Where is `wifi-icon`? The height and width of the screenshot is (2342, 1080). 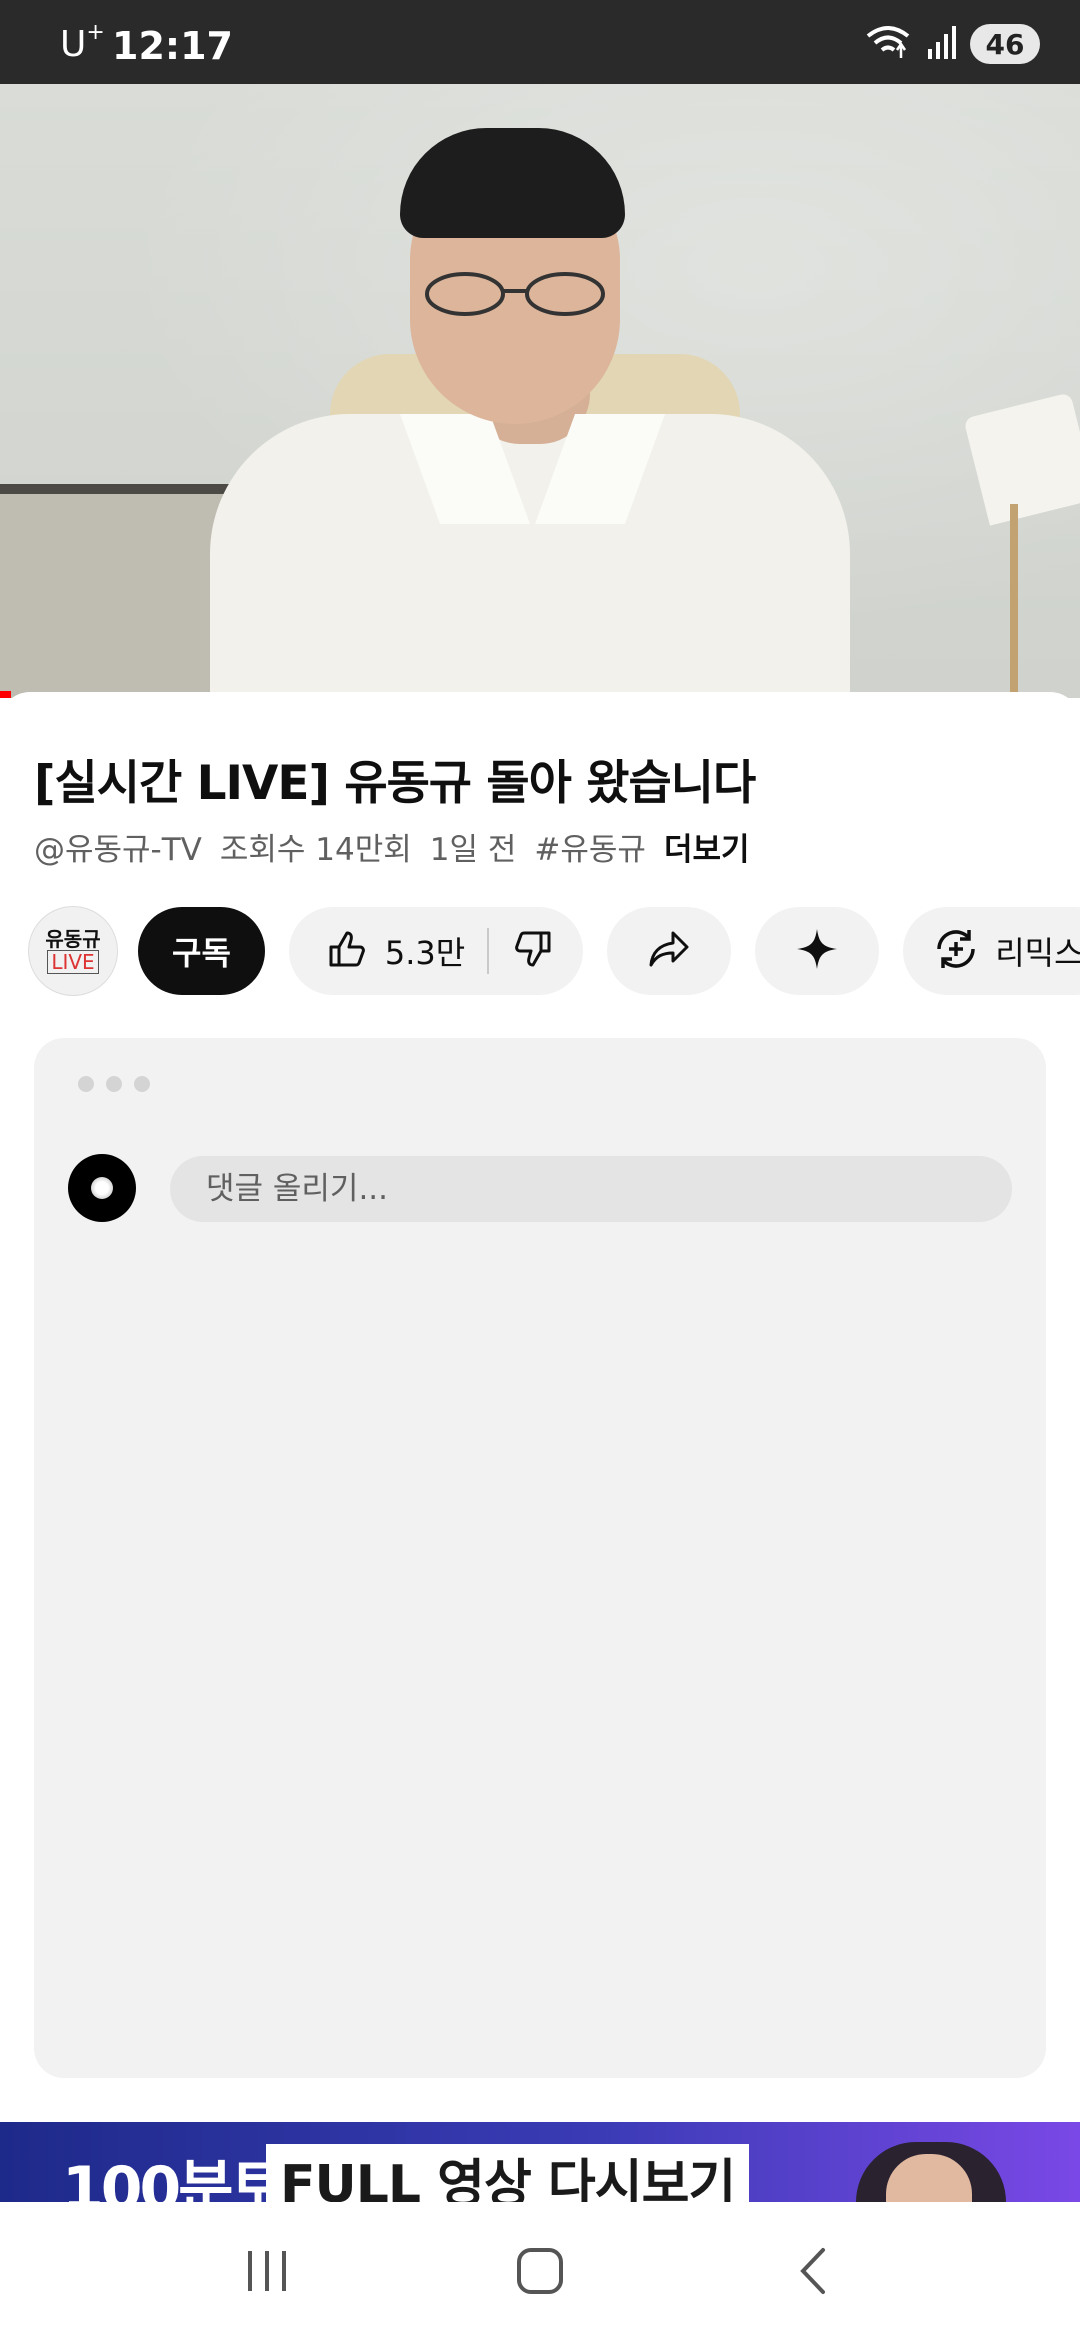 wifi-icon is located at coordinates (888, 44).